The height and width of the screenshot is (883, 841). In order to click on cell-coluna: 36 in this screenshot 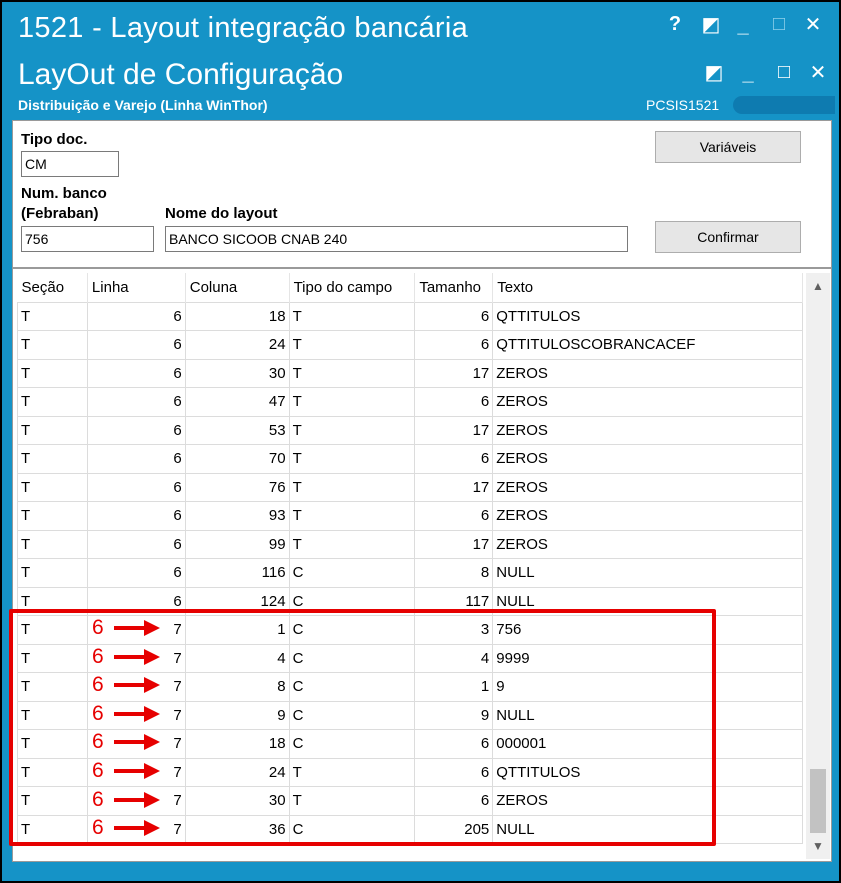, I will do `click(237, 829)`.